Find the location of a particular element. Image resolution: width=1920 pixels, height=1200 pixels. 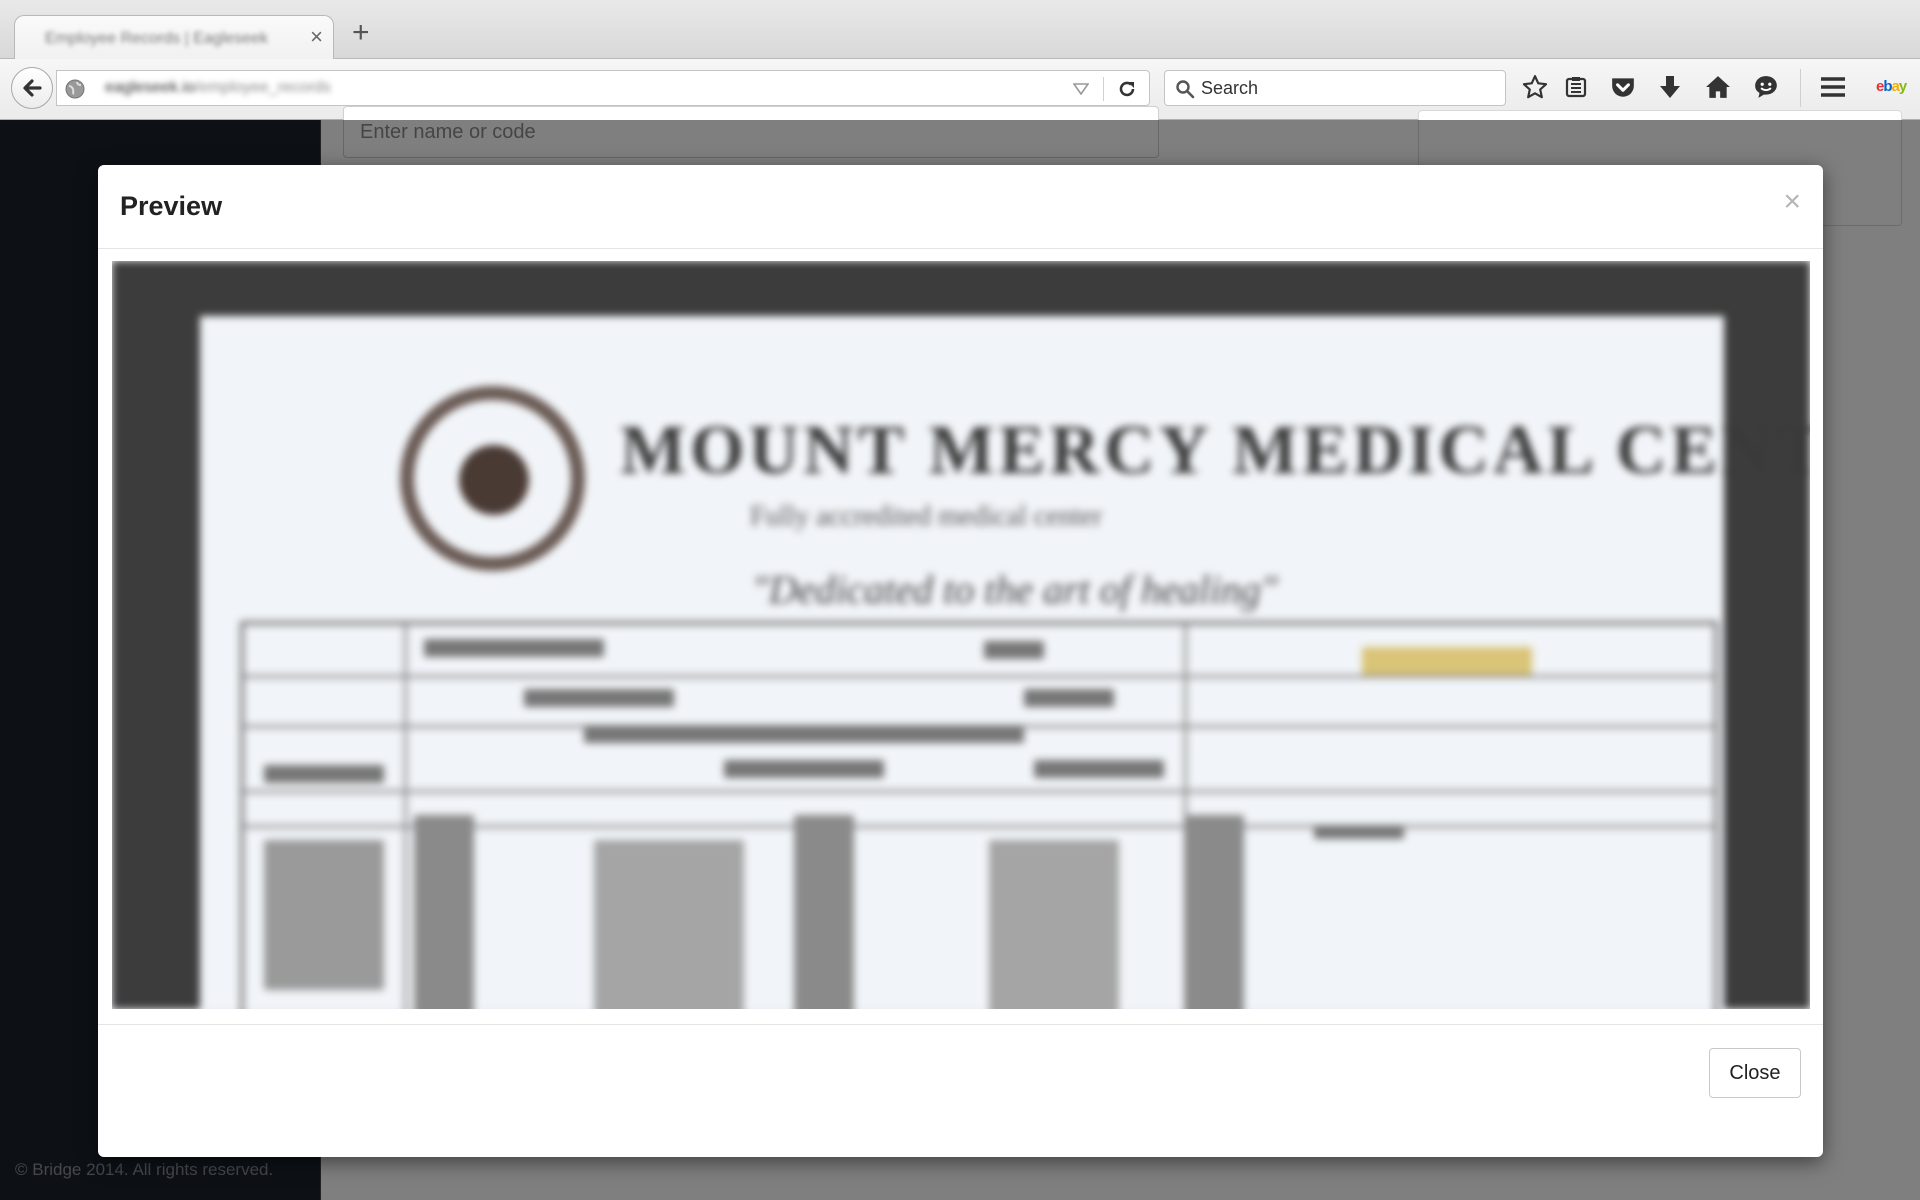

address-bar: eagleseek.io/employee_records is located at coordinates (603, 88).